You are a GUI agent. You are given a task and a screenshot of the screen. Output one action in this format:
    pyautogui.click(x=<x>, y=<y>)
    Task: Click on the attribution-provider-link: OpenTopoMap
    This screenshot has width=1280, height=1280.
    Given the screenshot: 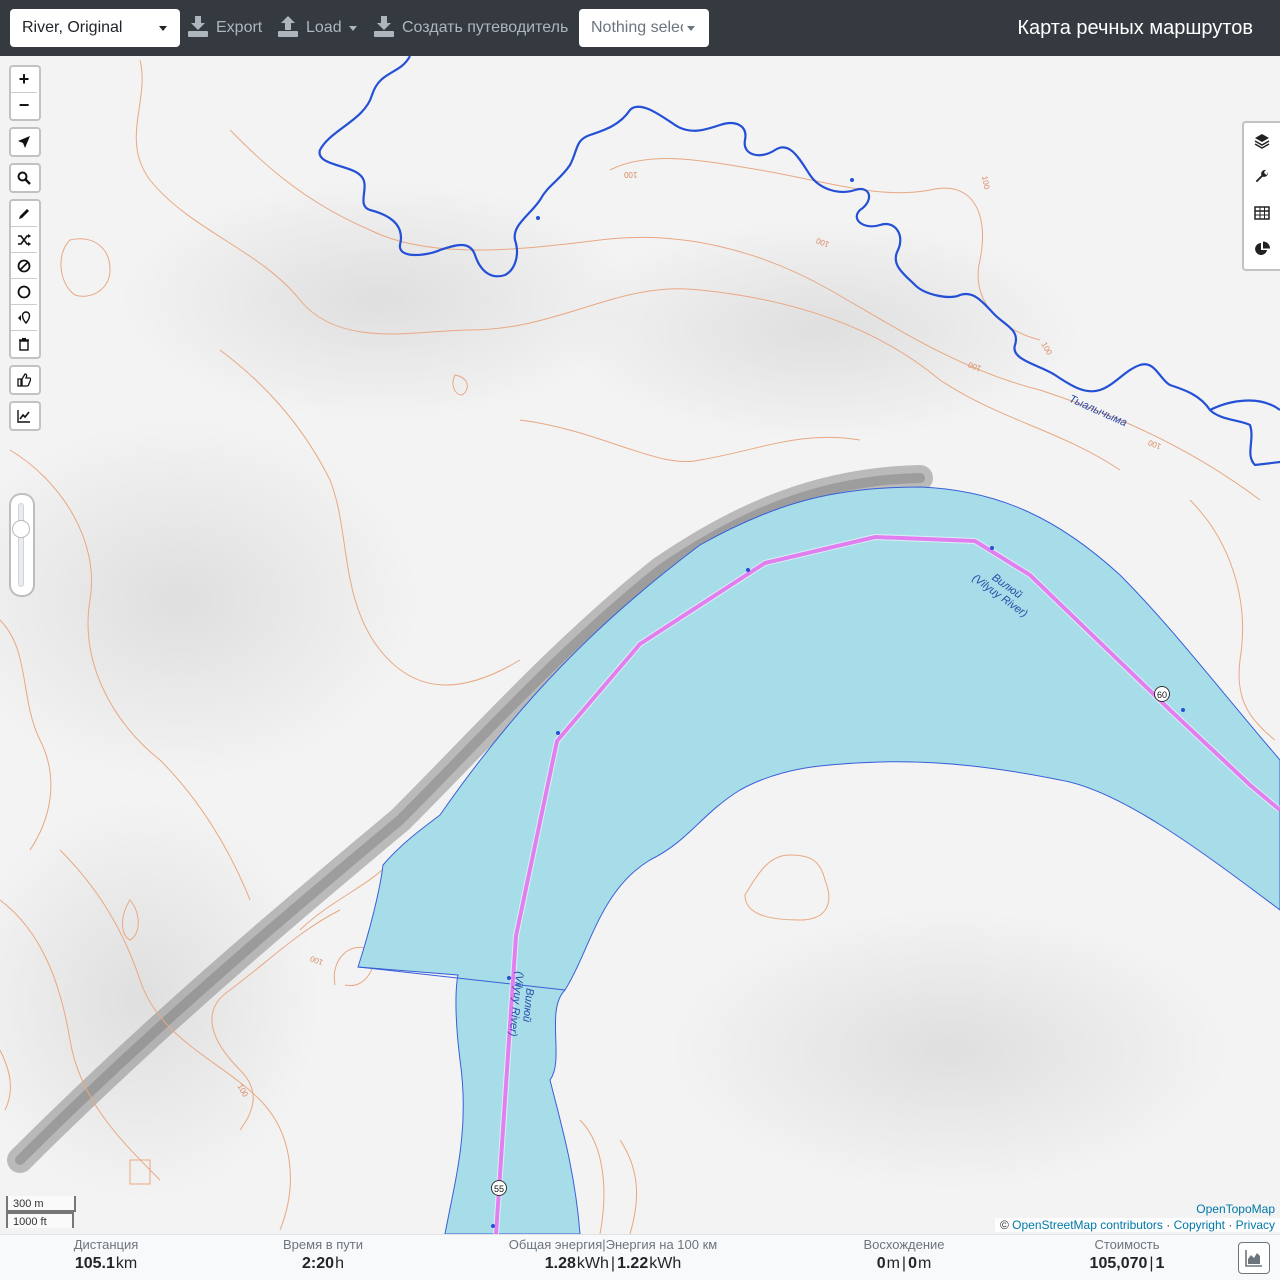 What is the action you would take?
    pyautogui.click(x=1235, y=1209)
    